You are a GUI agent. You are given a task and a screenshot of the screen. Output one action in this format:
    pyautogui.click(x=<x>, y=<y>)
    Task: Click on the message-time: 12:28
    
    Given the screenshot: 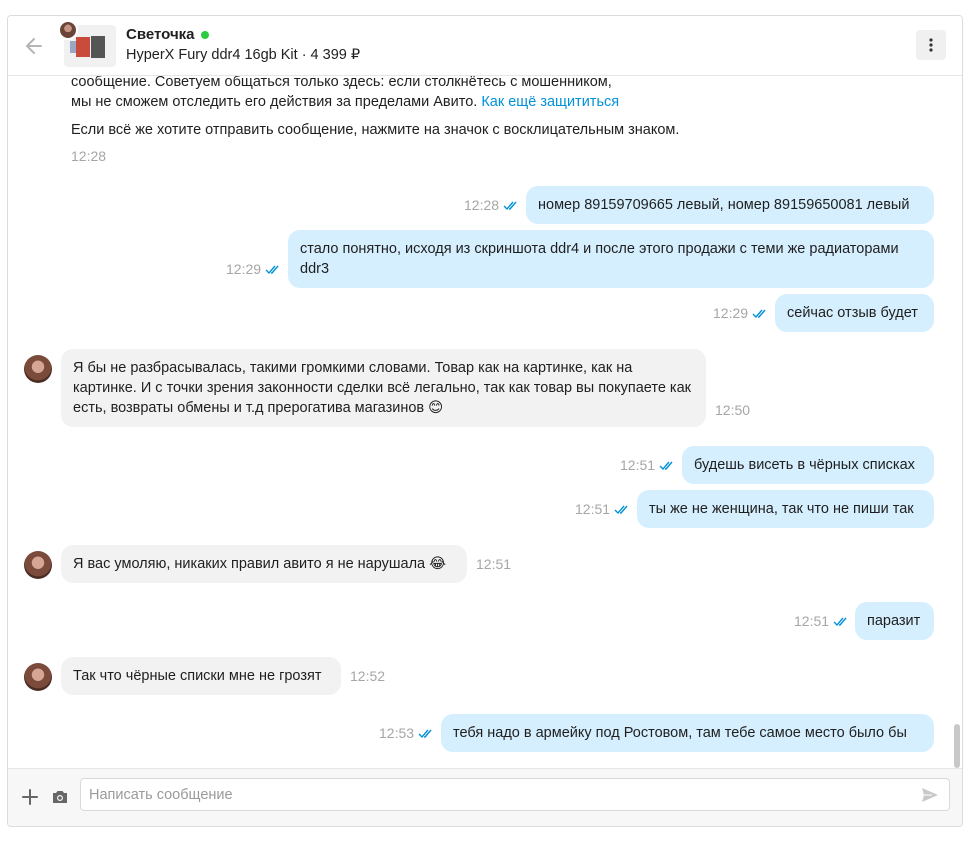 What is the action you would take?
    pyautogui.click(x=482, y=205)
    